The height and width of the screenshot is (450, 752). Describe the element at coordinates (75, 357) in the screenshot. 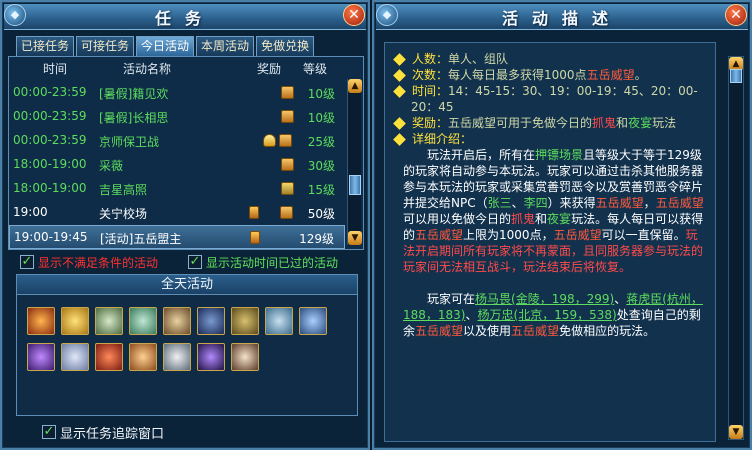

I see `activity-icon-portrait-maiden` at that location.